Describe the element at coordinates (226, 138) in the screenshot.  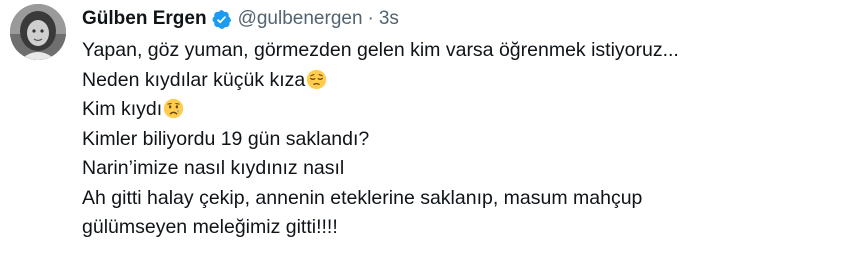
I see `tweet-line: Kimler biliyordu 19 gün saklandı?` at that location.